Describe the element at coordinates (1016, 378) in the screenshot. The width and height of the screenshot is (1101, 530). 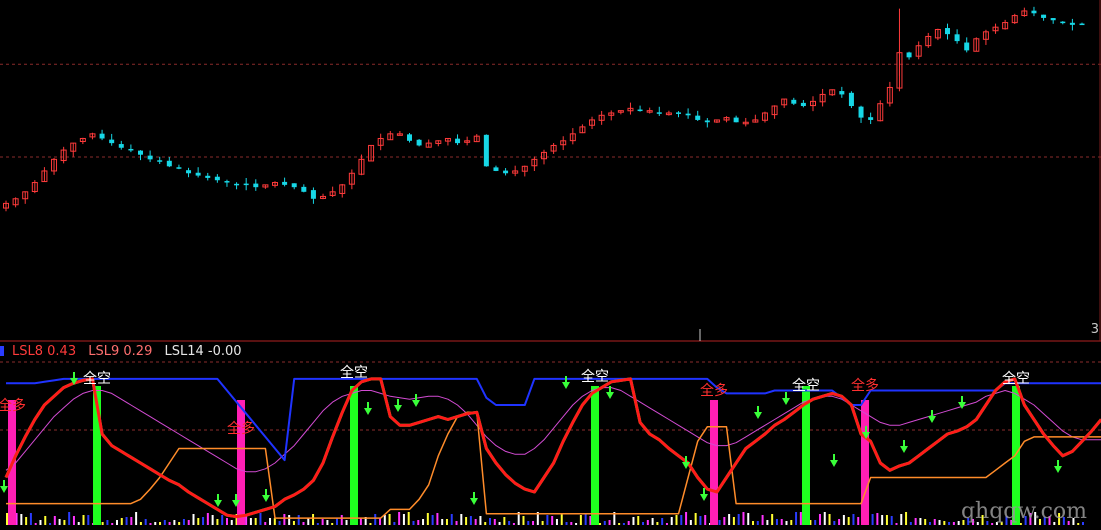
I see `short-signal-label: 全空` at that location.